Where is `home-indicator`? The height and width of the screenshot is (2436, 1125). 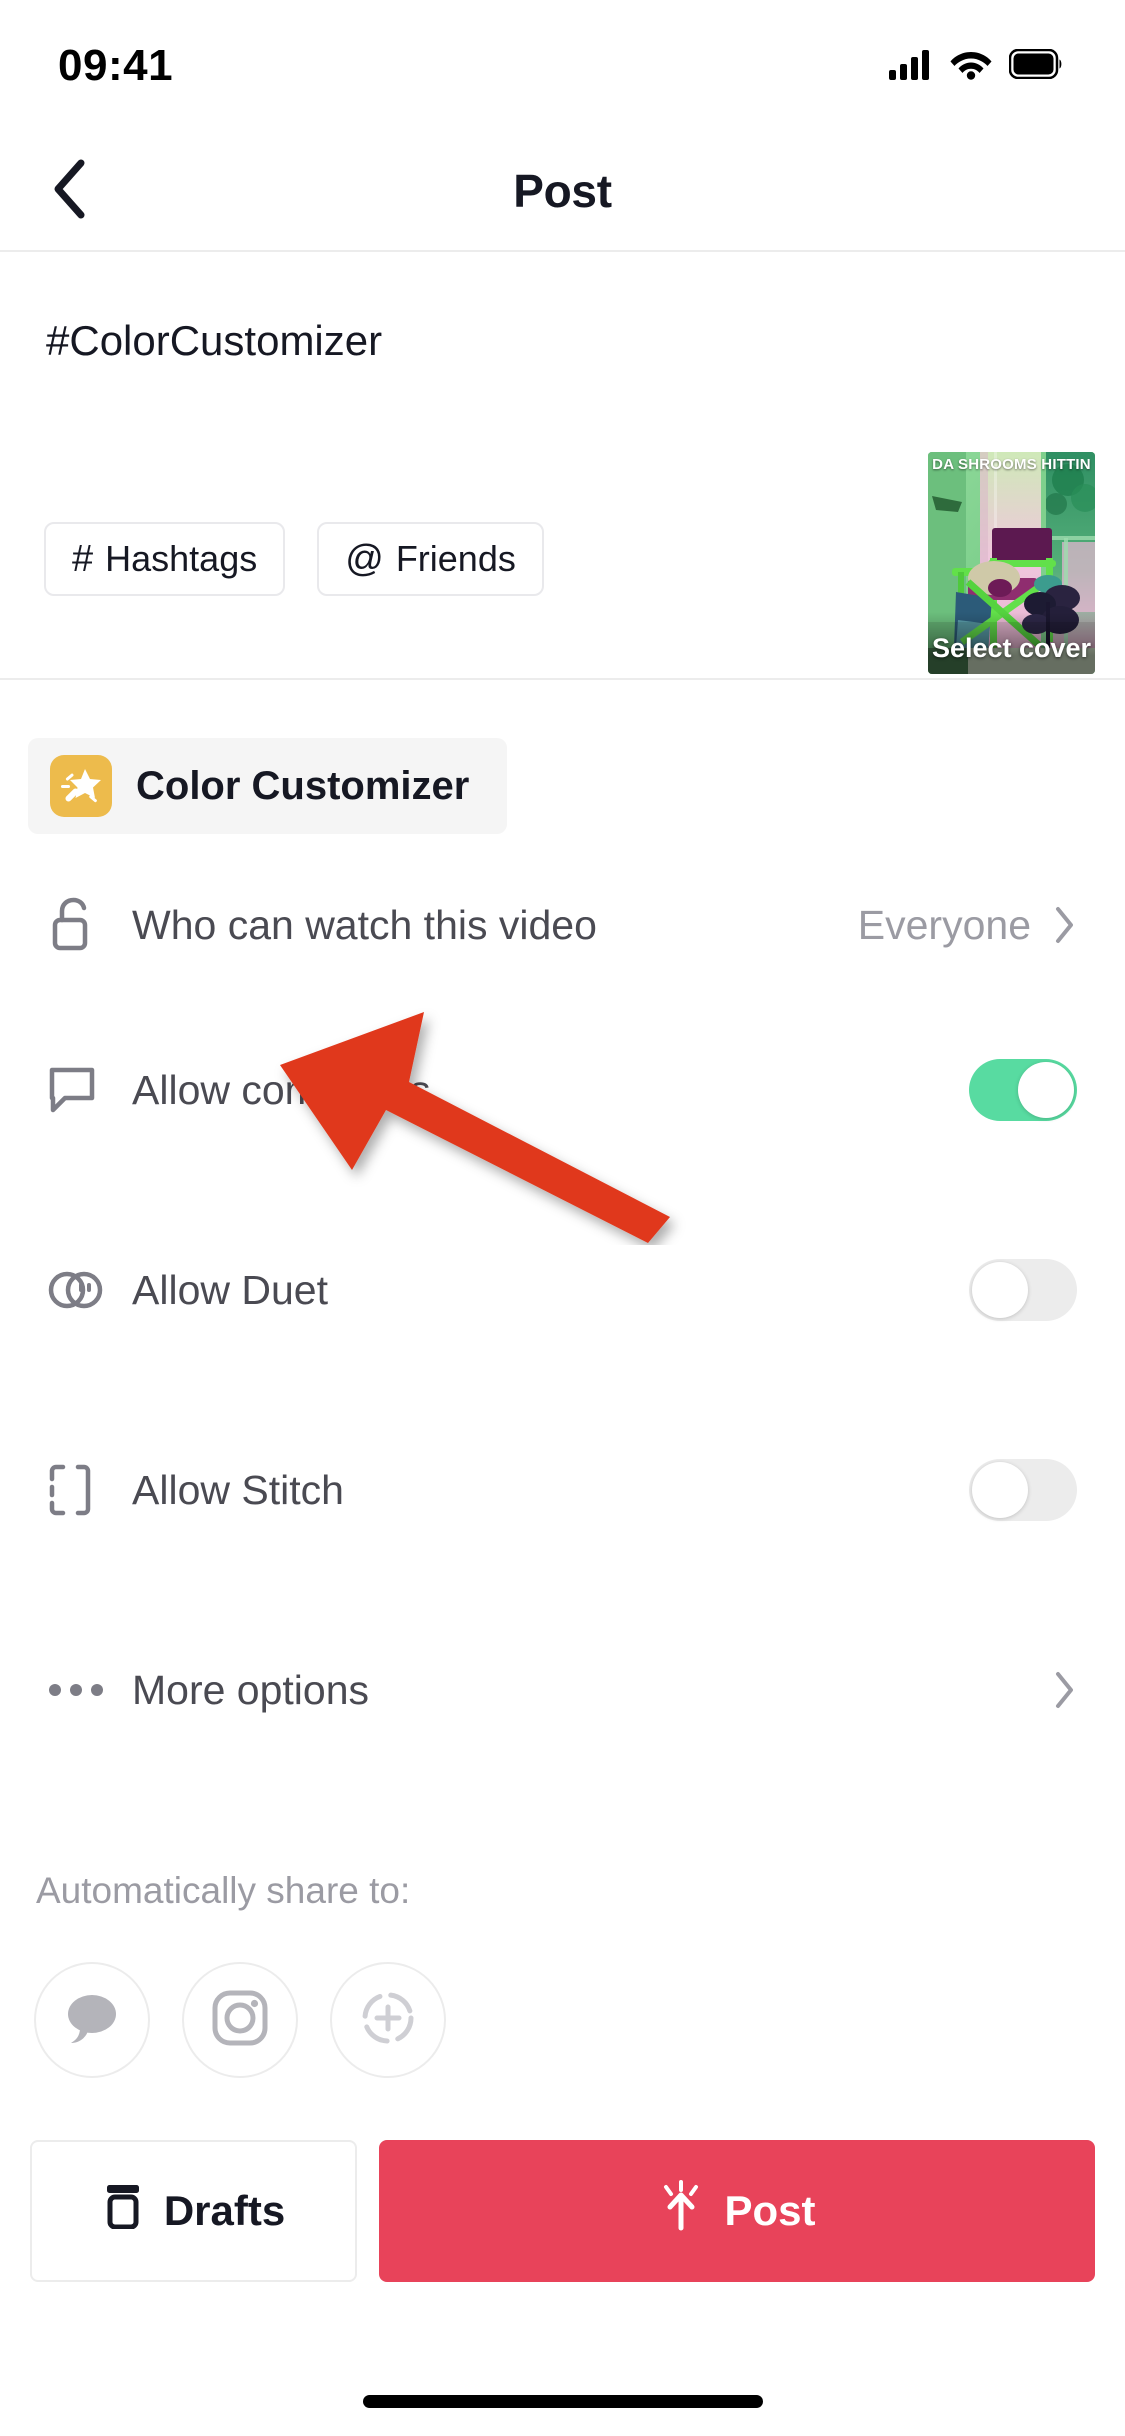 home-indicator is located at coordinates (562, 2401).